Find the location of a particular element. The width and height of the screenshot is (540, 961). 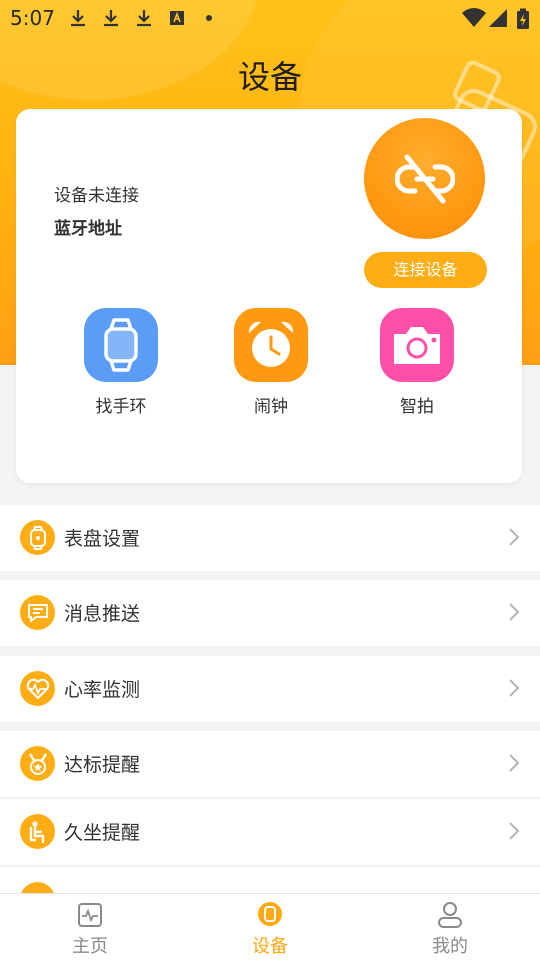

smart-camera-button: 智拍 is located at coordinates (417, 362).